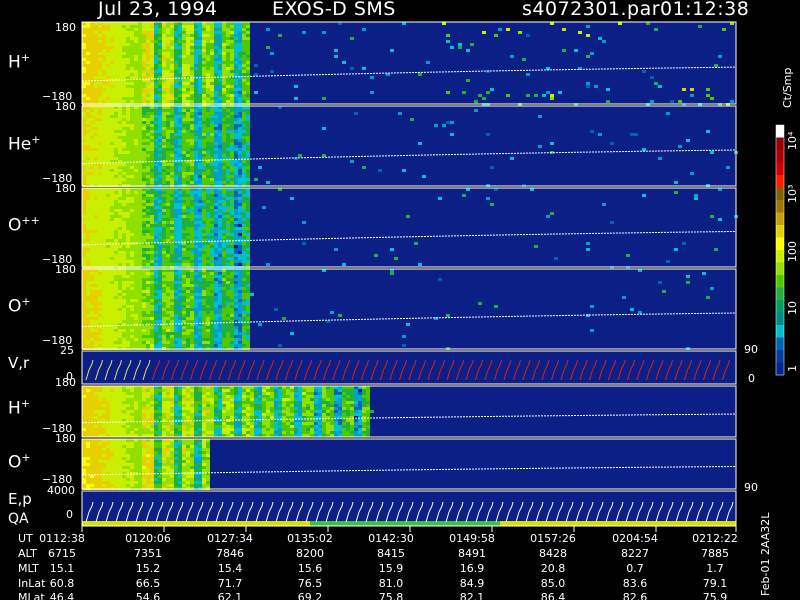  Describe the element at coordinates (792, 368) in the screenshot. I see `colorbar-tick-1: 1` at that location.